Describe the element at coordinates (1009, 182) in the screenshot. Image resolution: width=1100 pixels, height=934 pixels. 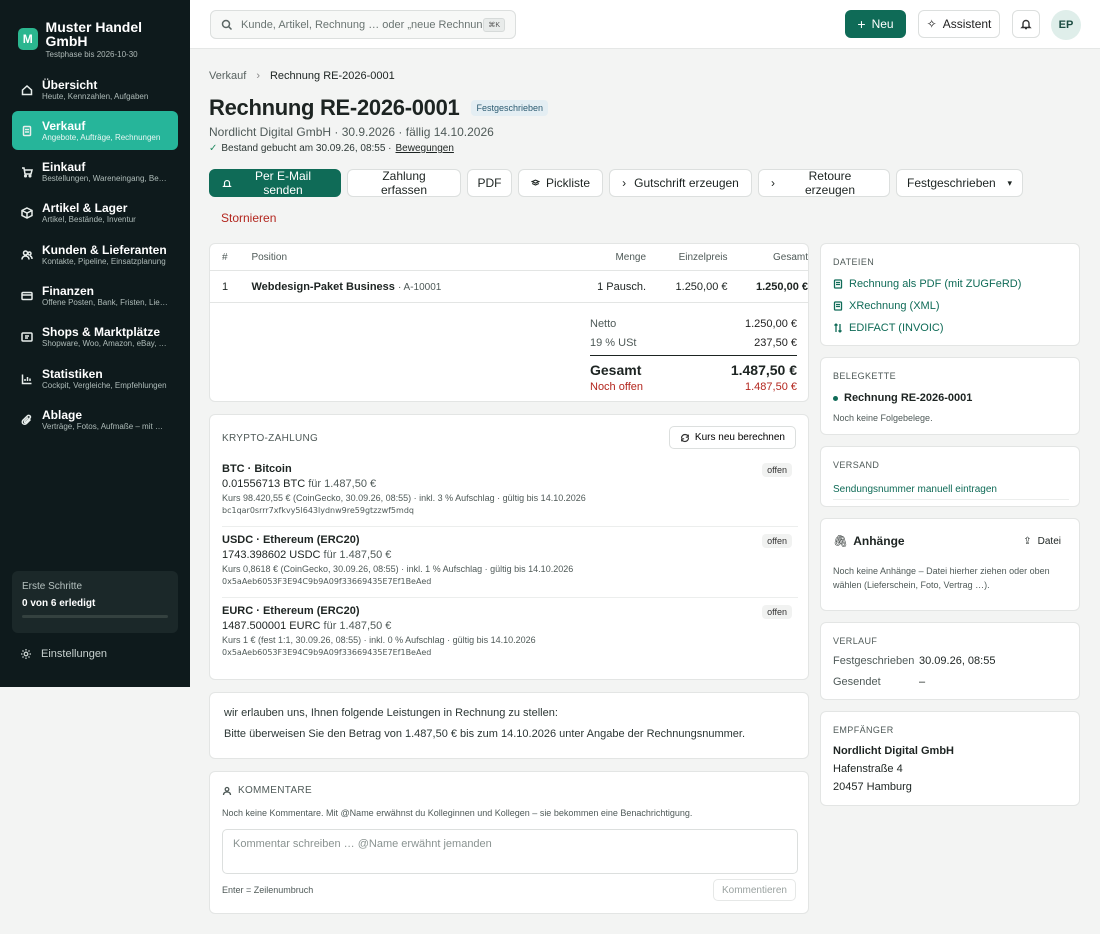
I see `chevron-down-icon: ▾` at that location.